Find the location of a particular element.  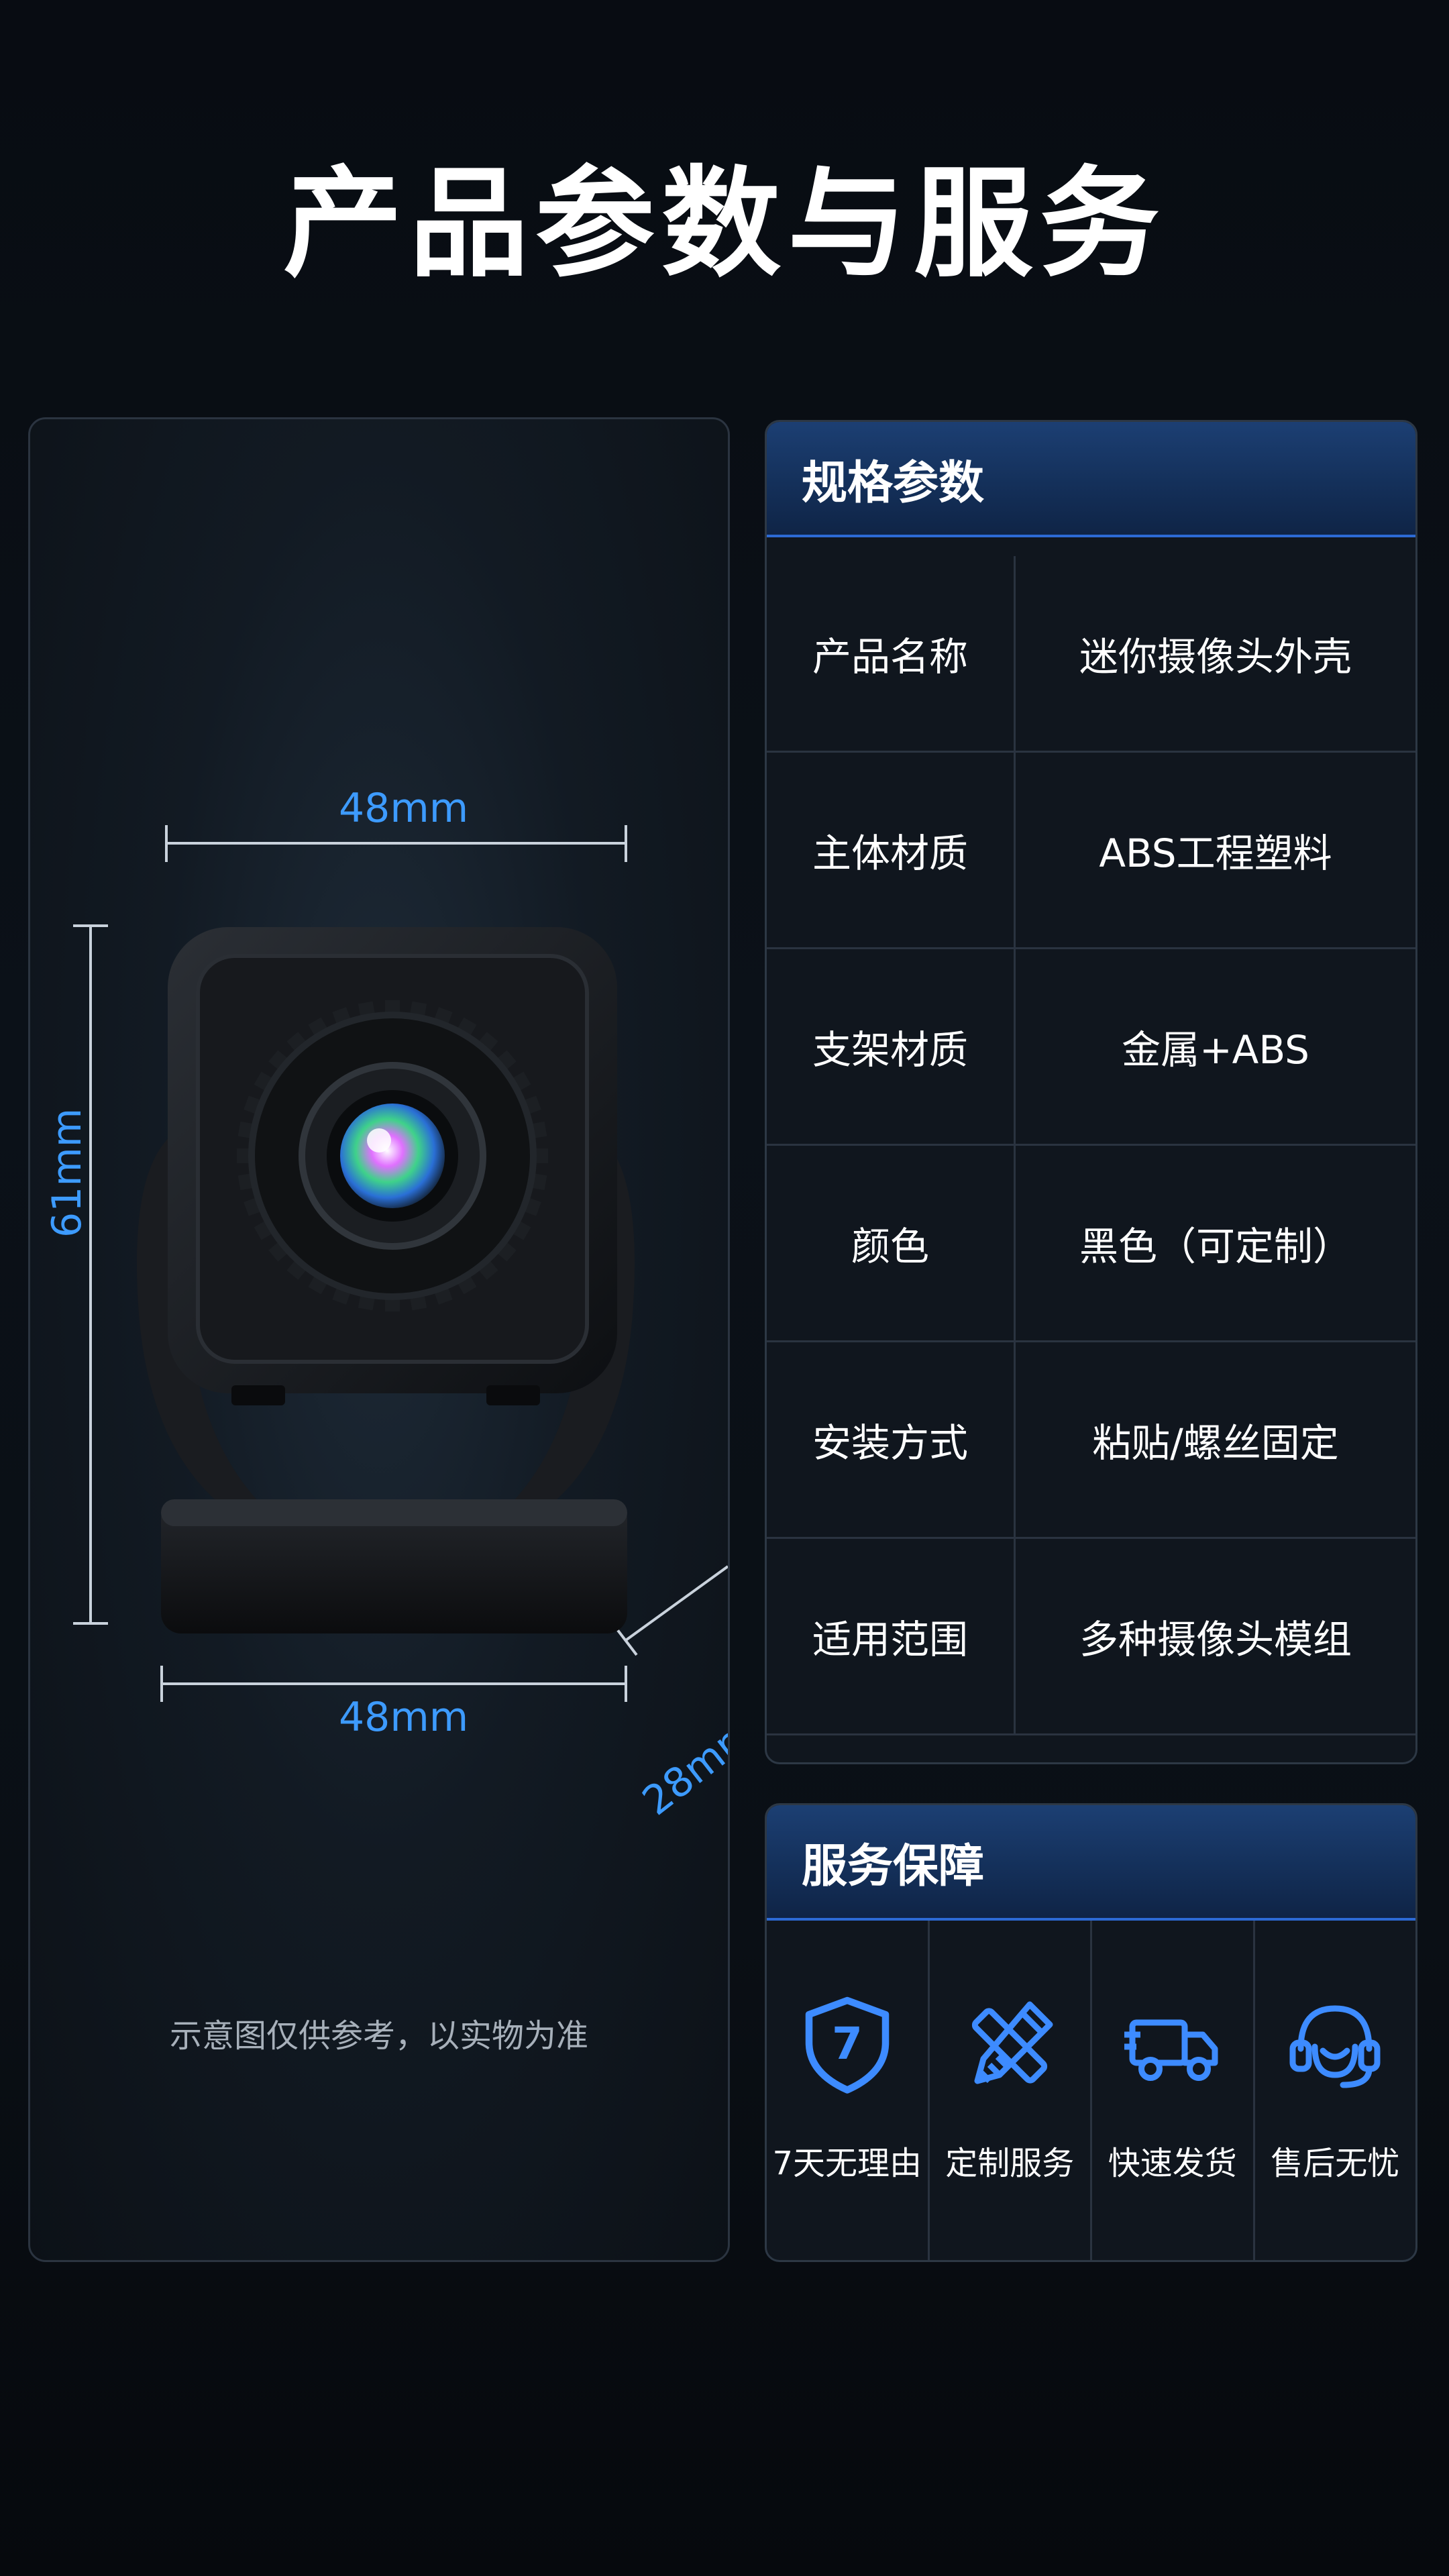

spec-row: 产品名称 迷你摄像头外壳 is located at coordinates (1091, 653).